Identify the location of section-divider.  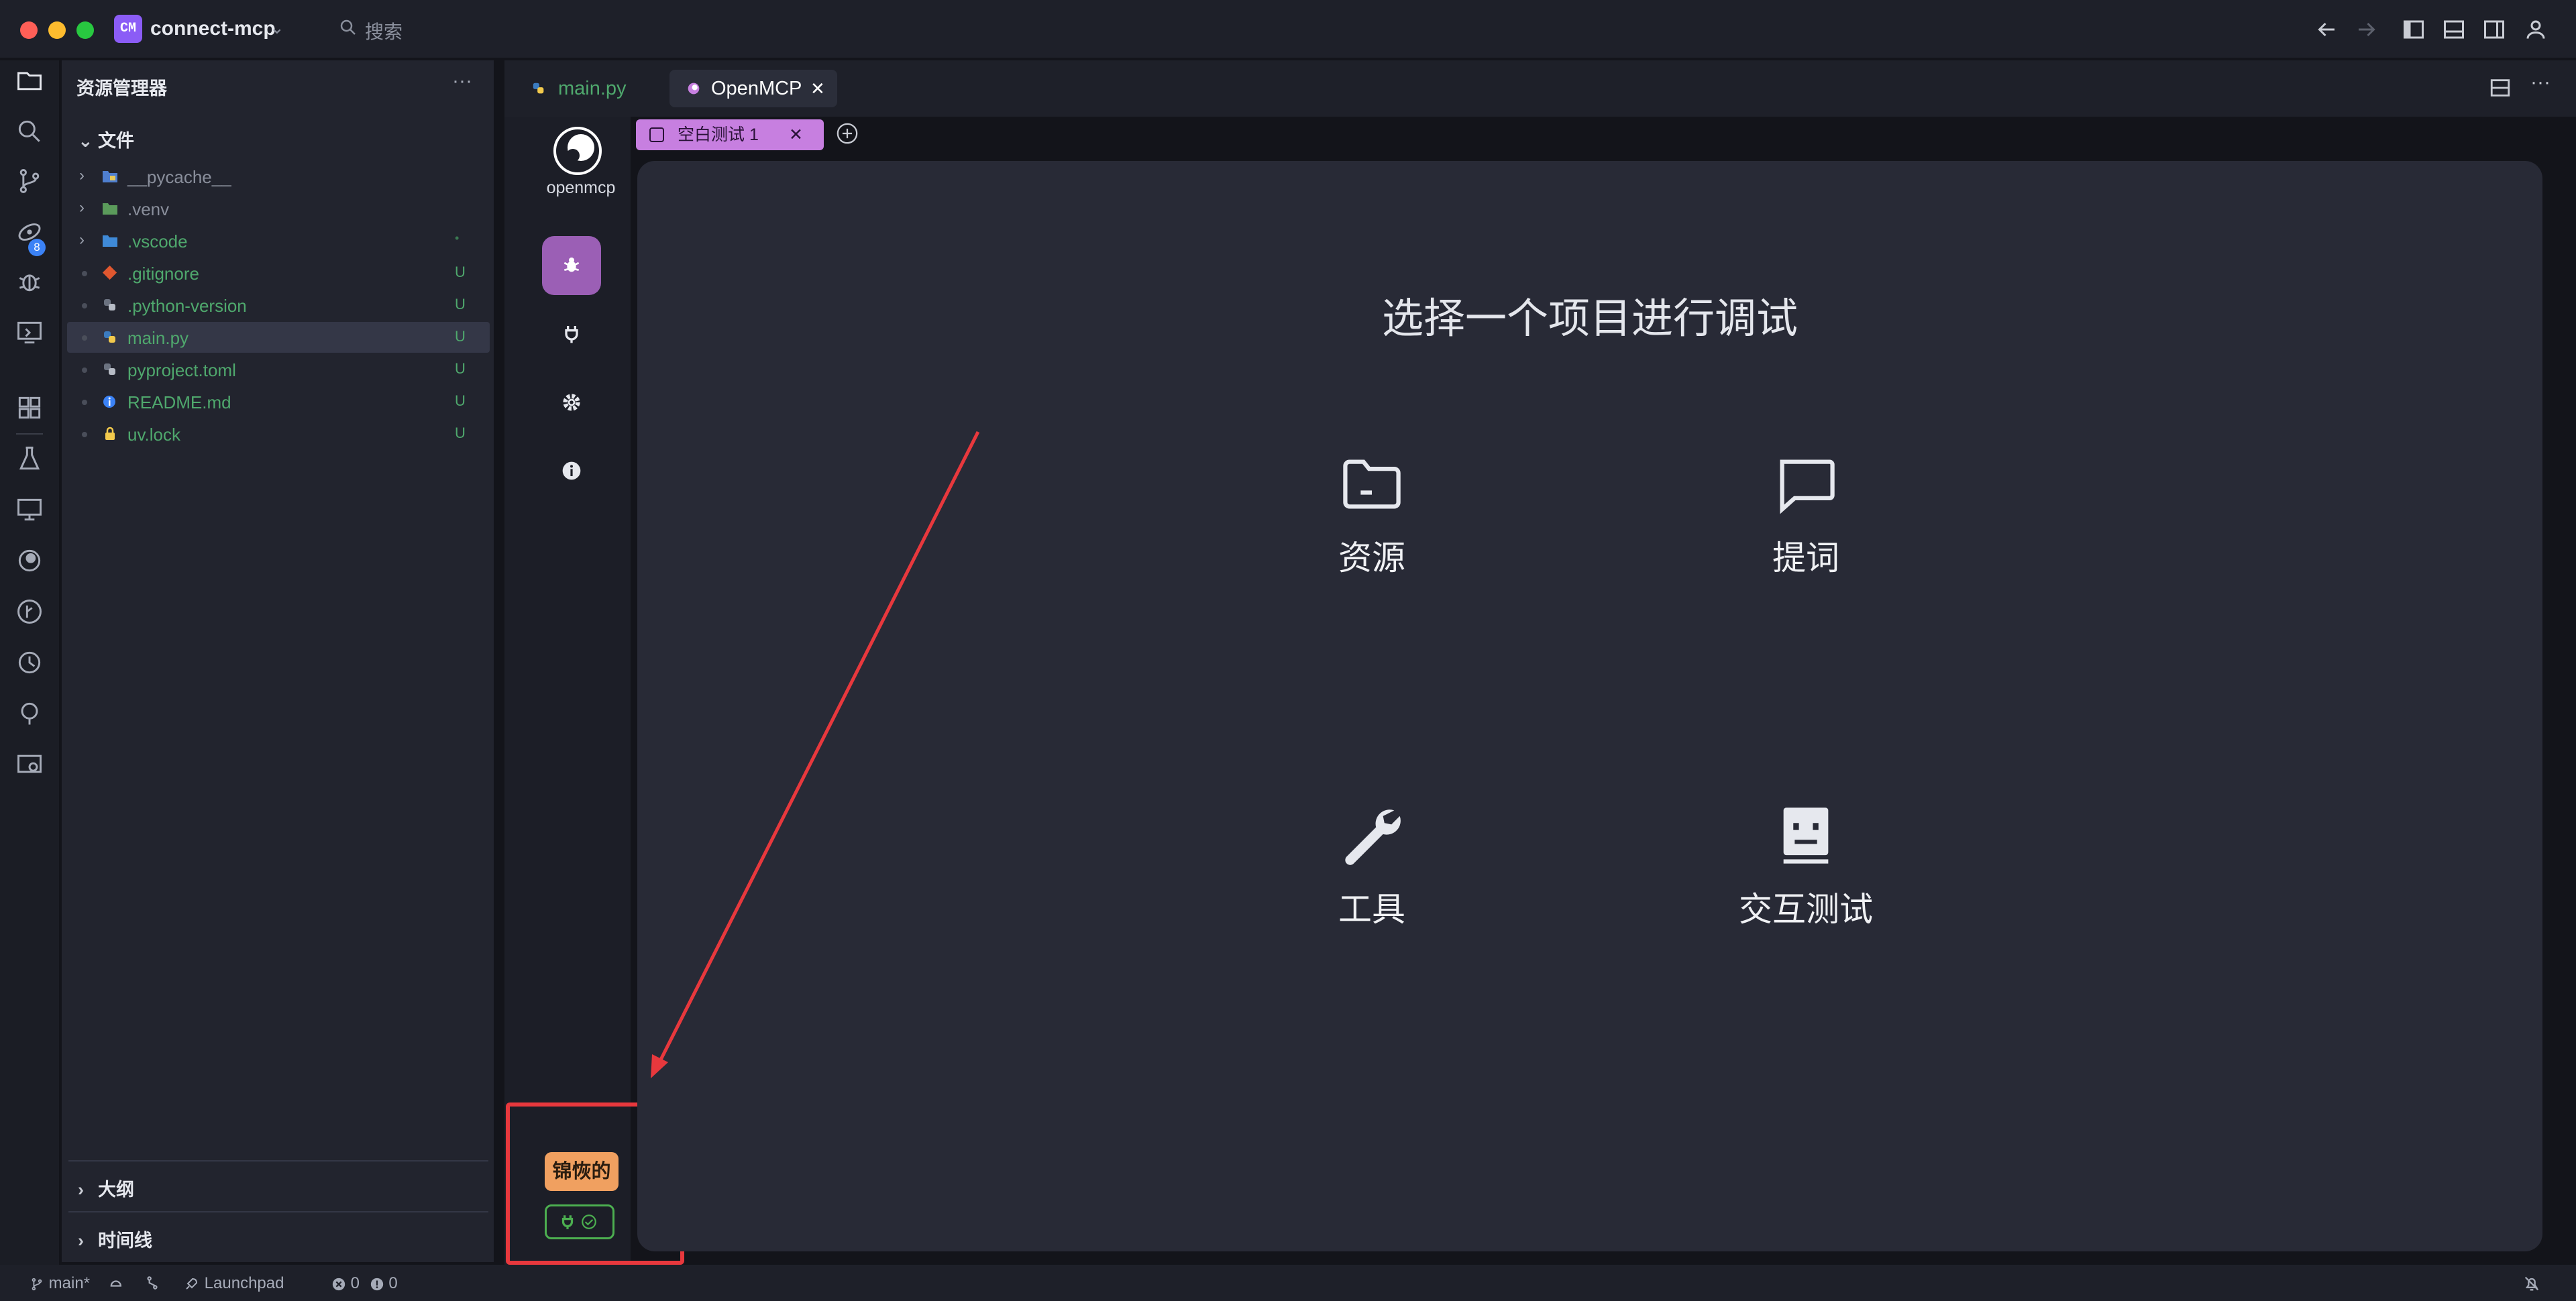
(278, 1161).